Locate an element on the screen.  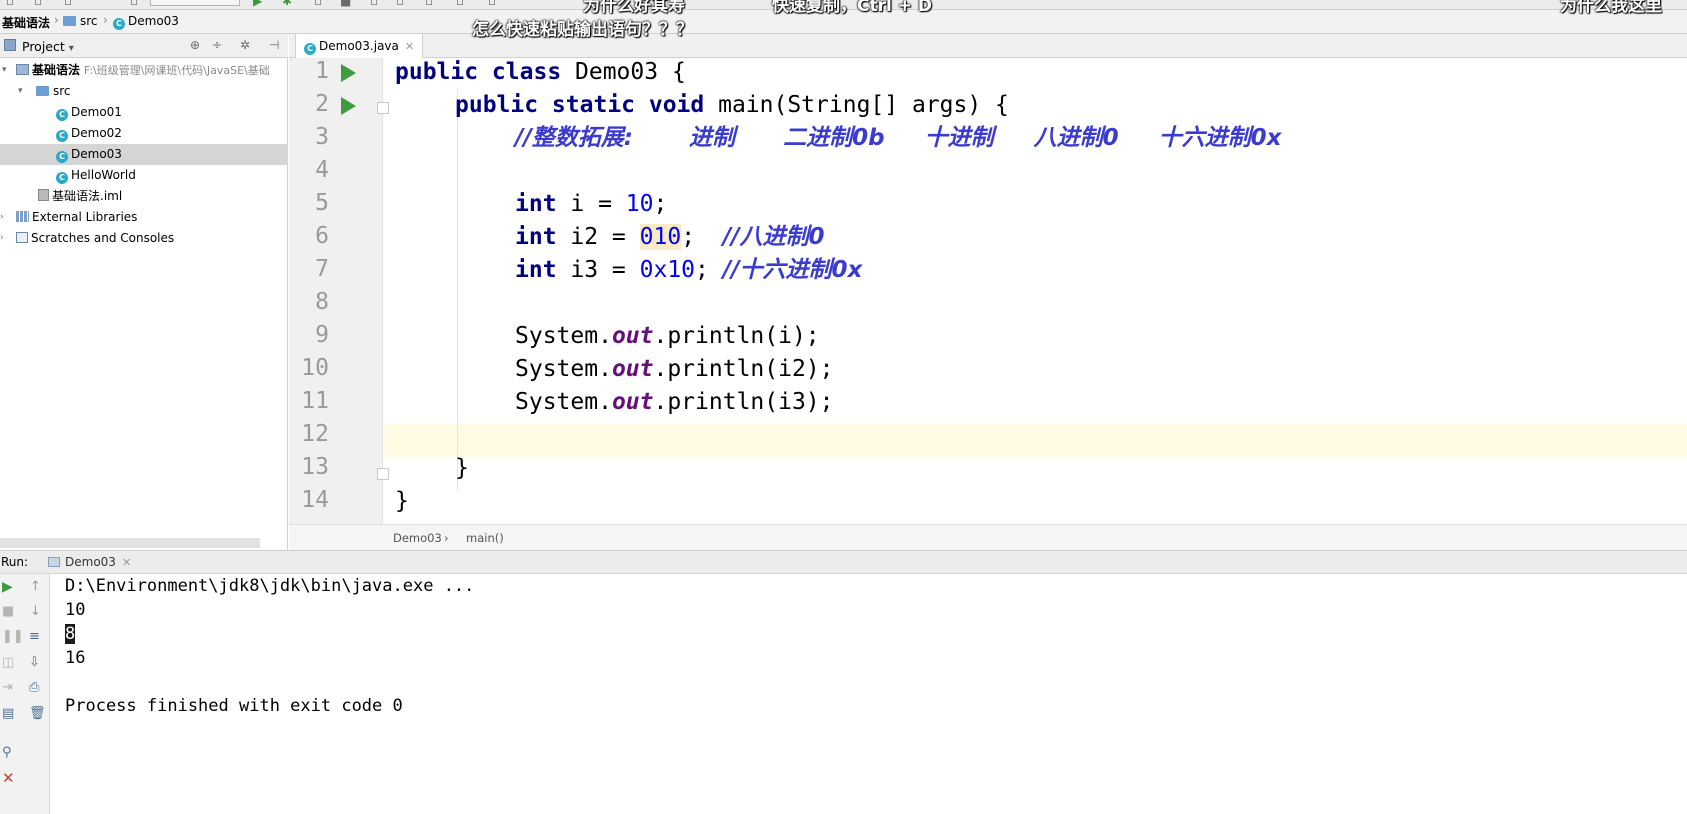
nav-file: C Demo03 is located at coordinates (146, 22).